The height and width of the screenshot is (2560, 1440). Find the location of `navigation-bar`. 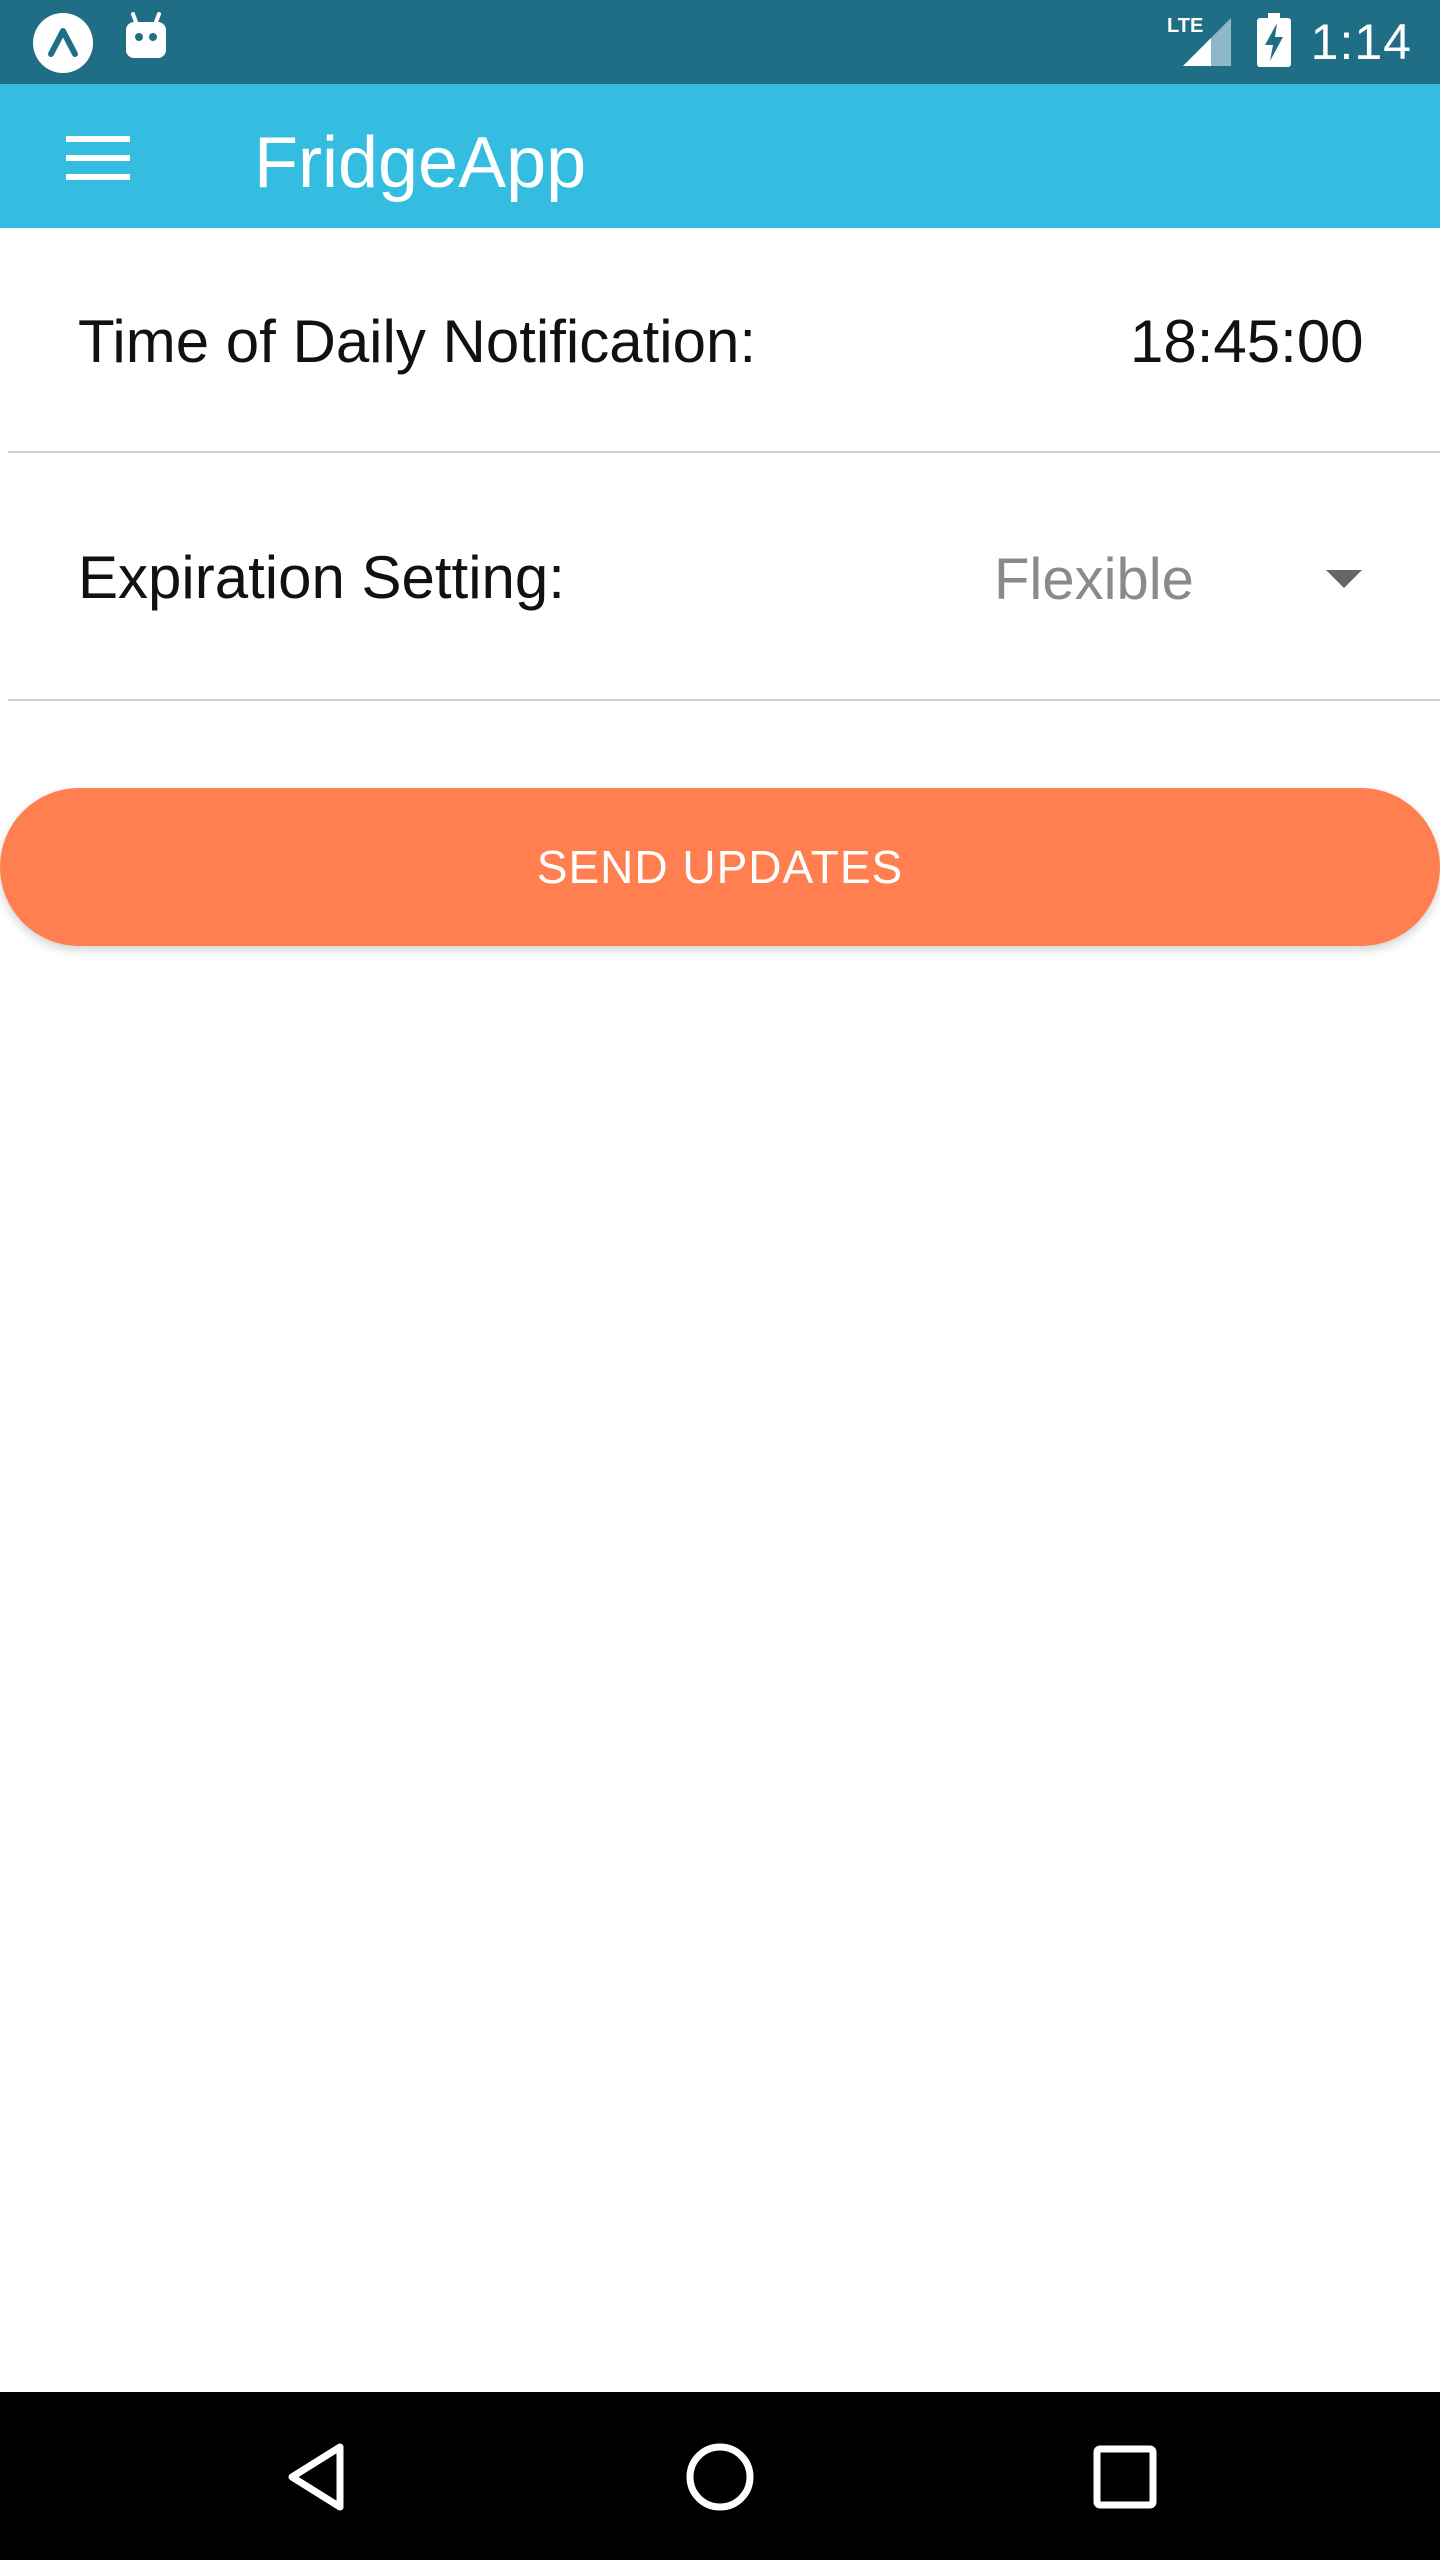

navigation-bar is located at coordinates (720, 2476).